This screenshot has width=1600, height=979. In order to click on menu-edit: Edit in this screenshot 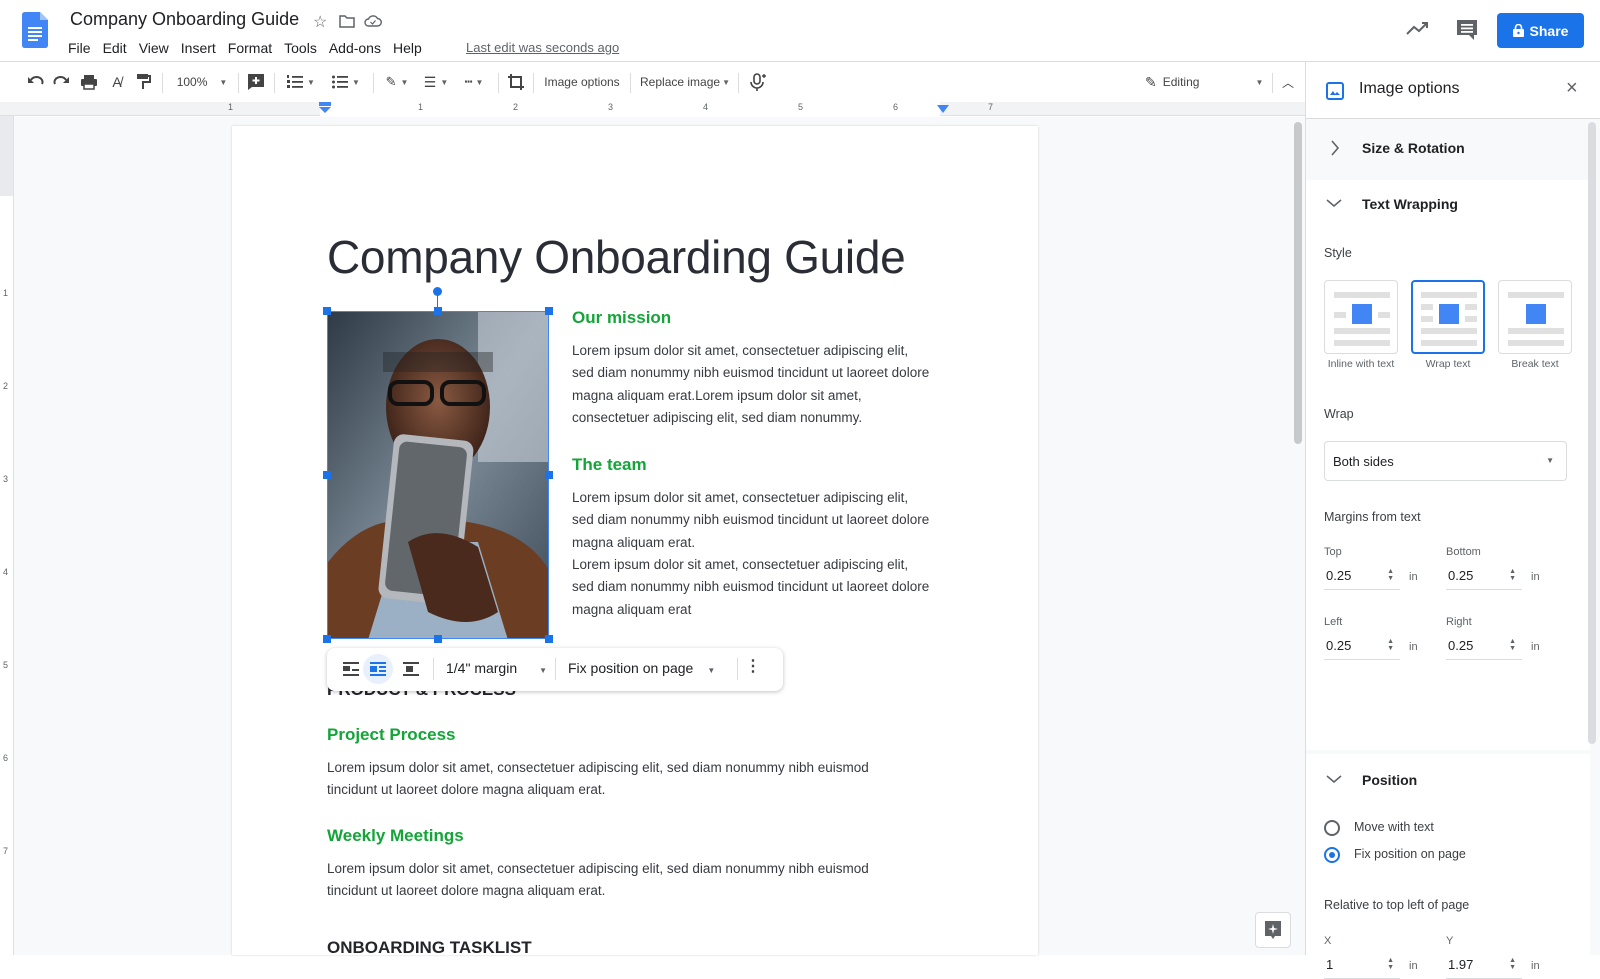, I will do `click(115, 48)`.